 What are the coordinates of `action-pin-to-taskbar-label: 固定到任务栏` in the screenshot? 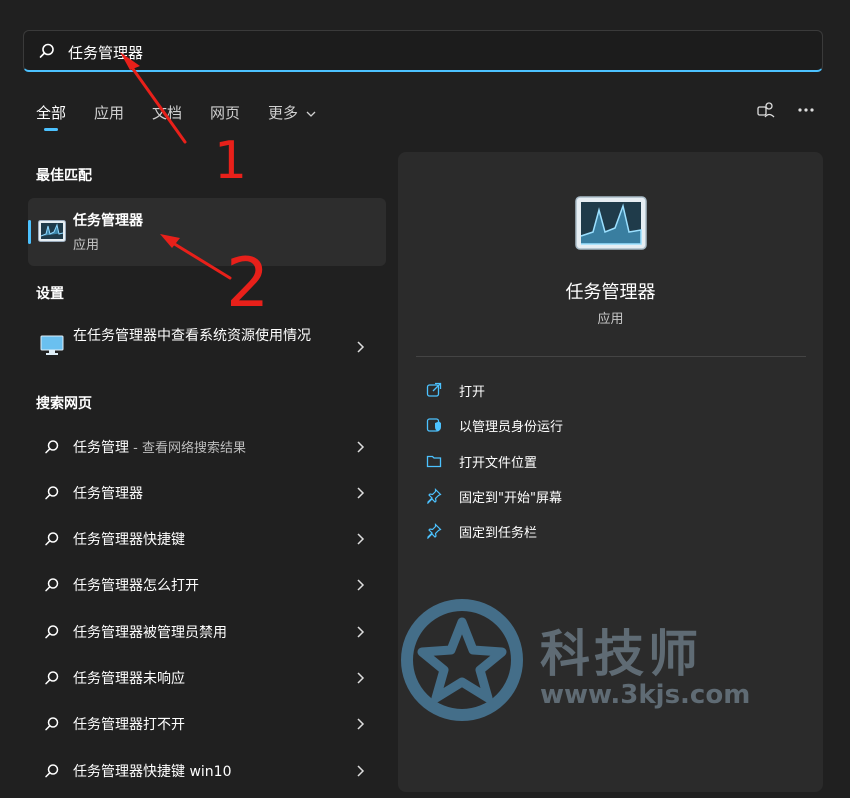 It's located at (498, 533).